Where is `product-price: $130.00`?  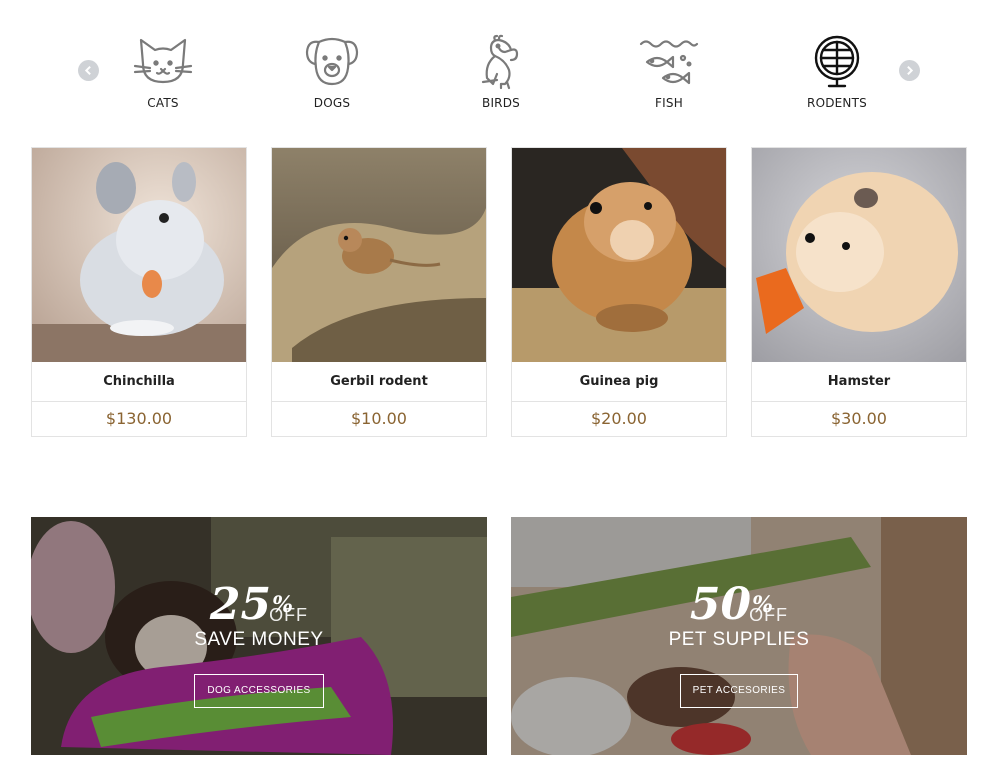 product-price: $130.00 is located at coordinates (139, 418).